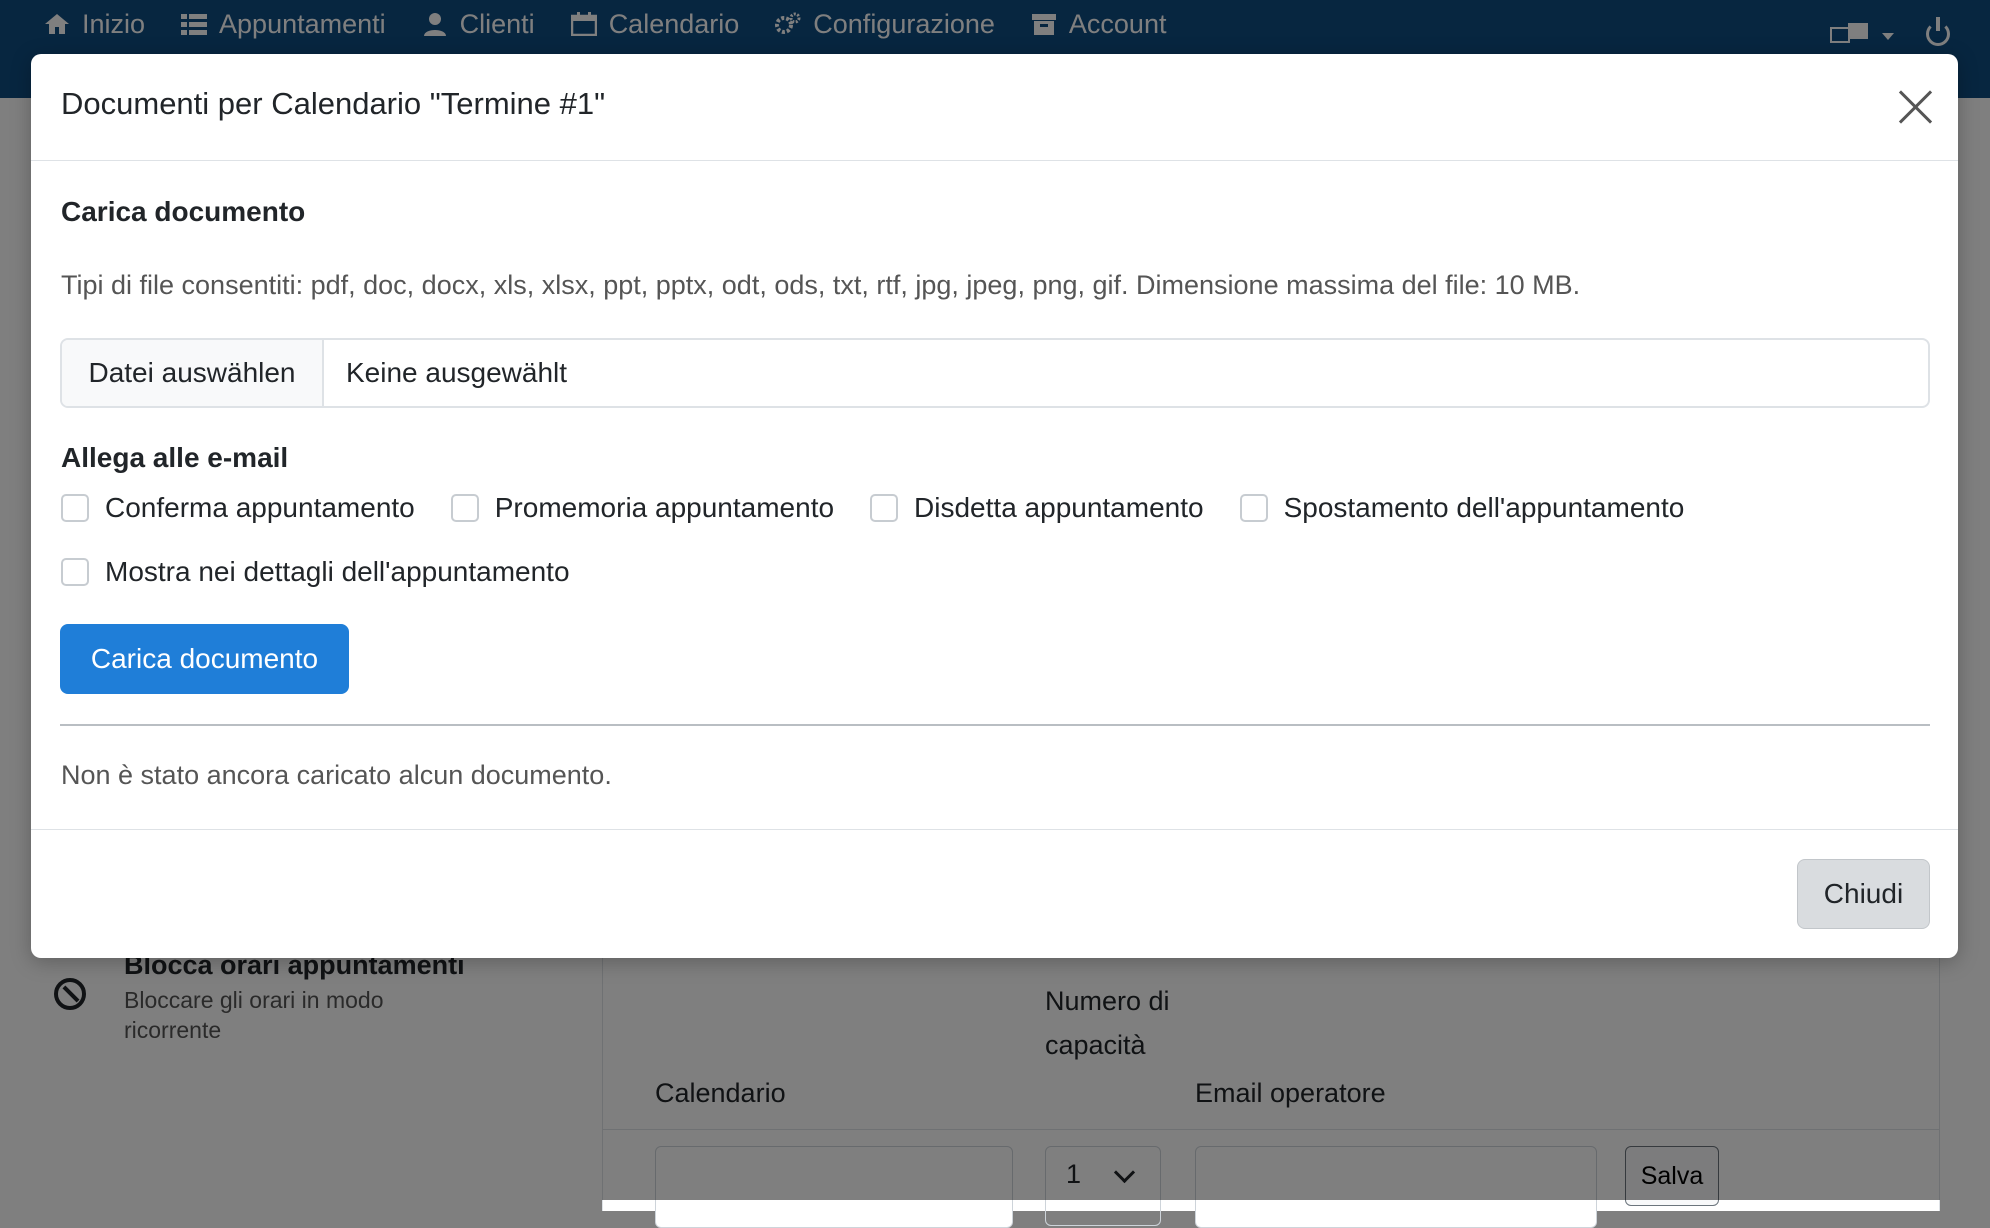 This screenshot has height=1228, width=1990. I want to click on upload-document-button: Carica documento, so click(204, 659).